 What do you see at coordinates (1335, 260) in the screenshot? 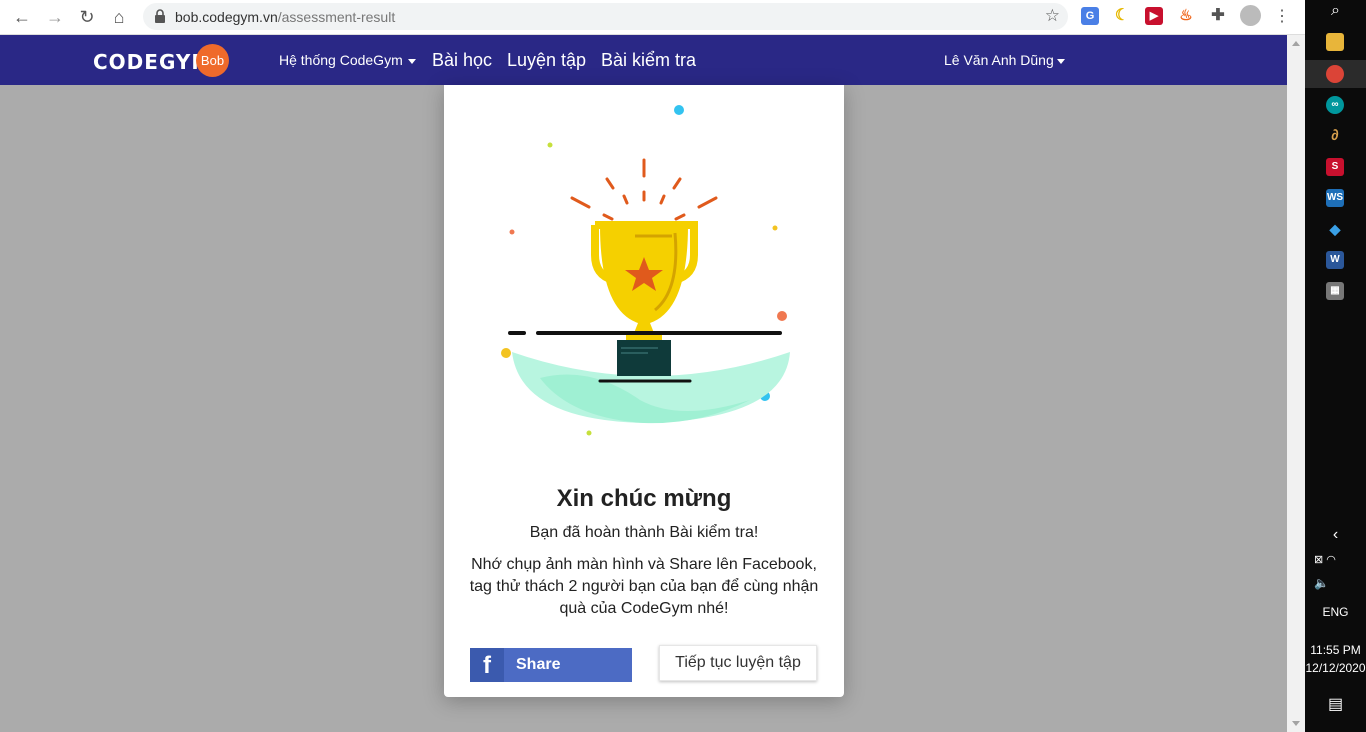
I see `word-icon: W` at bounding box center [1335, 260].